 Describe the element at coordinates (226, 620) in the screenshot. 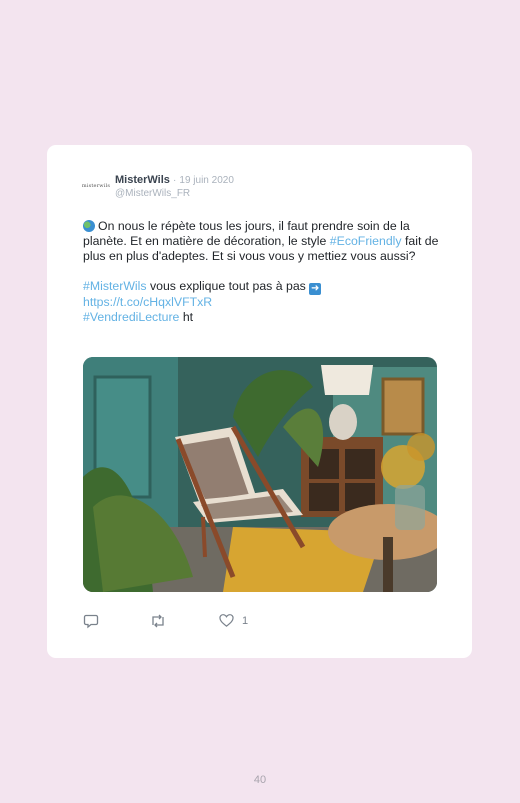

I see `heart-icon` at that location.